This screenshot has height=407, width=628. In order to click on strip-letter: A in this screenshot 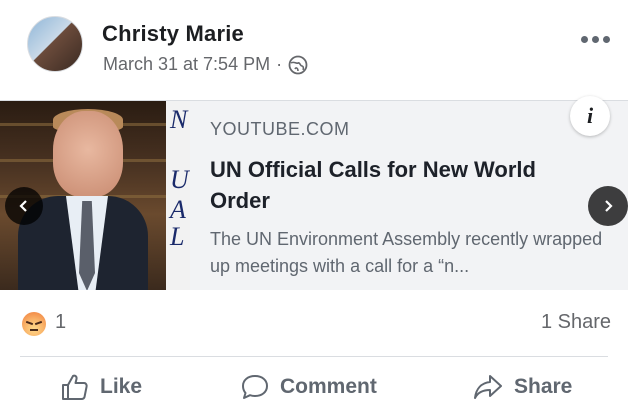, I will do `click(178, 209)`.